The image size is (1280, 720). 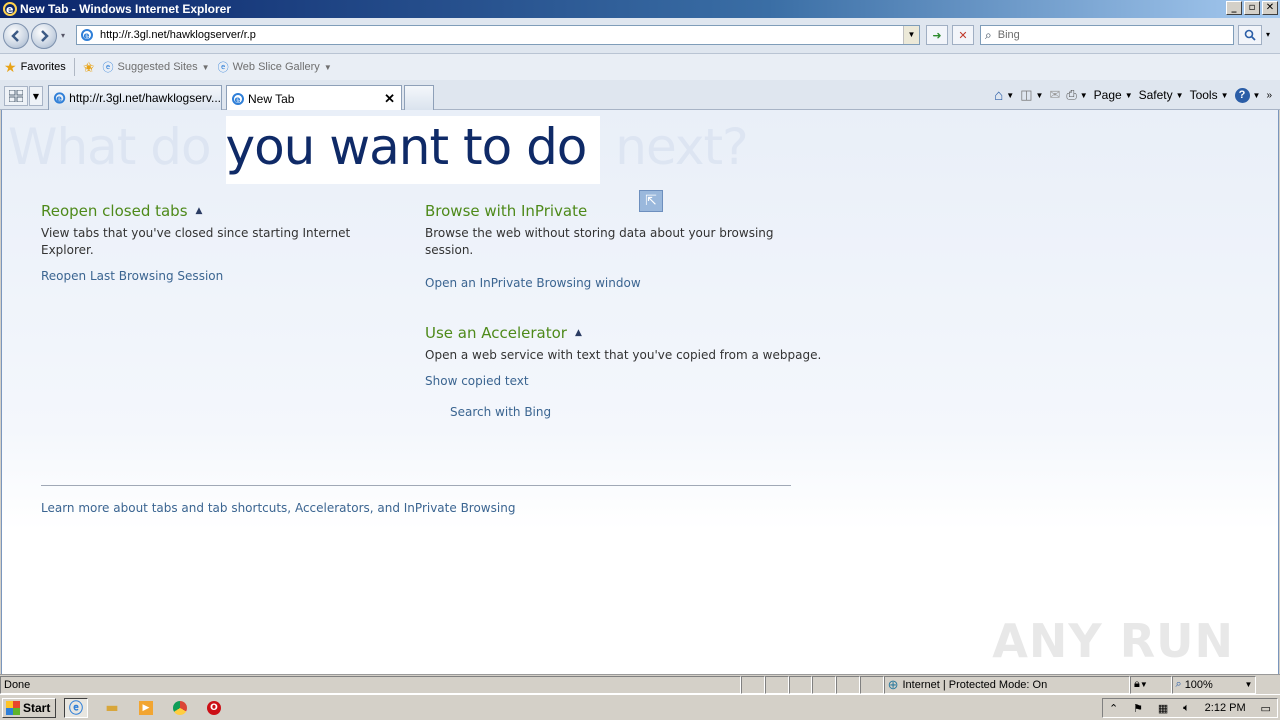 I want to click on close-tab-icon: ✕, so click(x=389, y=99).